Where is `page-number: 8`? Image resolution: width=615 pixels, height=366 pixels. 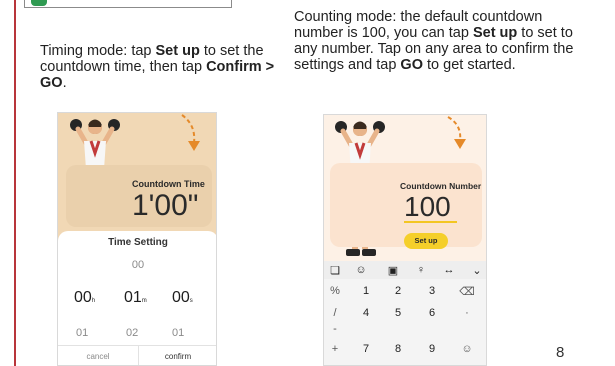
page-number: 8 is located at coordinates (560, 352).